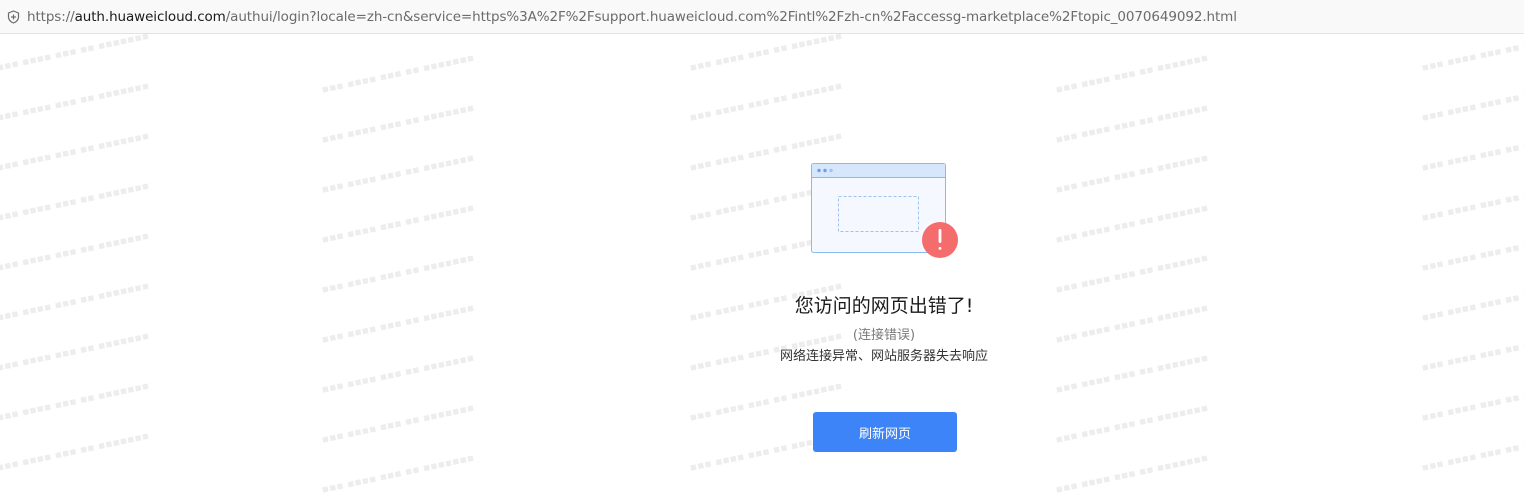  I want to click on error-subtitle: (连接错误), so click(884, 335).